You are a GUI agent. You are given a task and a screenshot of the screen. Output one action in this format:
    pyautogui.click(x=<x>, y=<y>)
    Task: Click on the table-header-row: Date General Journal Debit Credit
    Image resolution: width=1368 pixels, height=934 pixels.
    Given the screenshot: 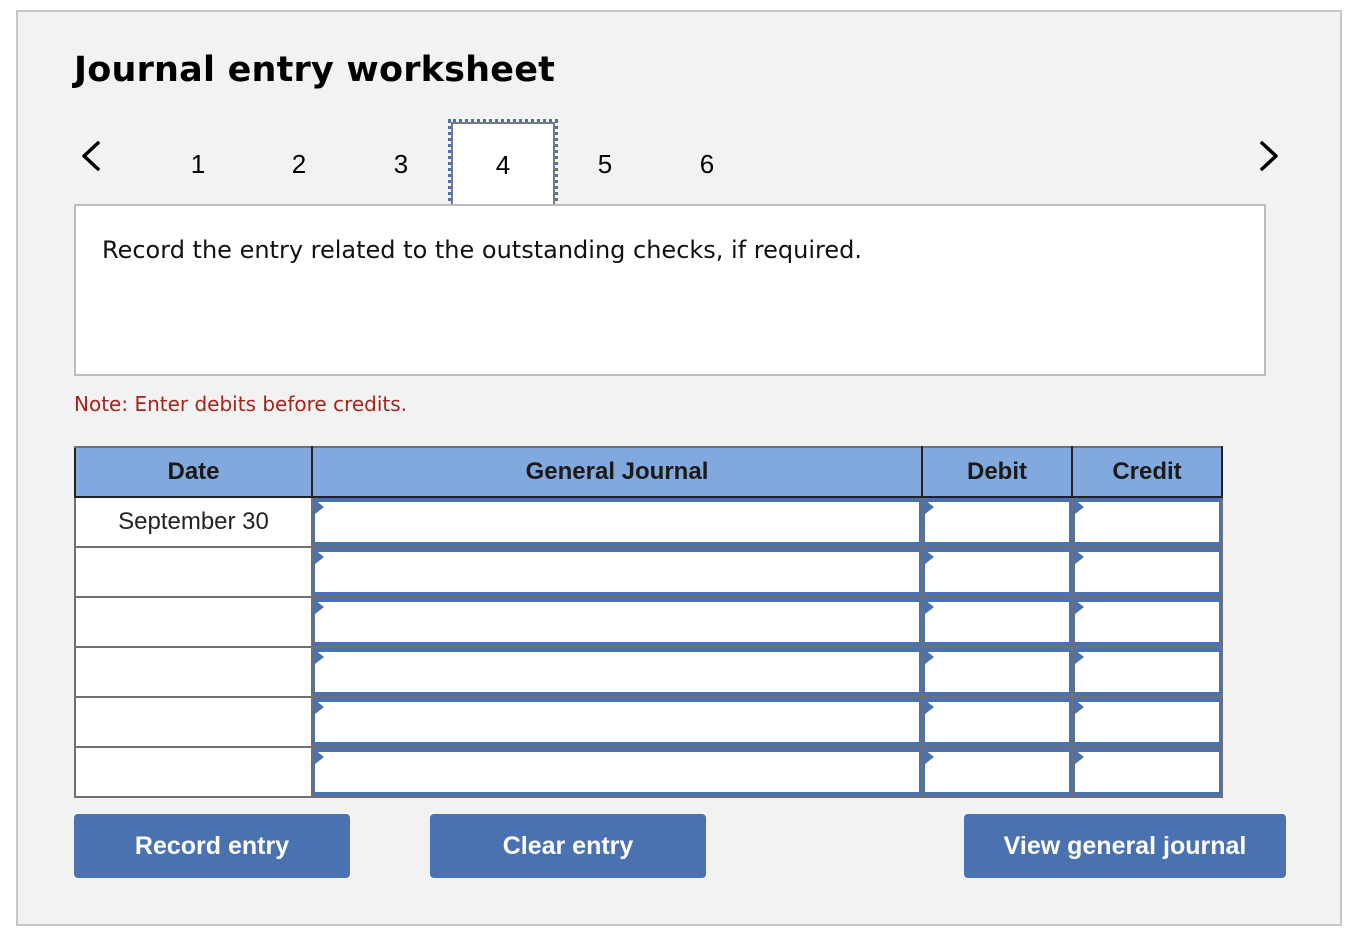 What is the action you would take?
    pyautogui.click(x=648, y=472)
    